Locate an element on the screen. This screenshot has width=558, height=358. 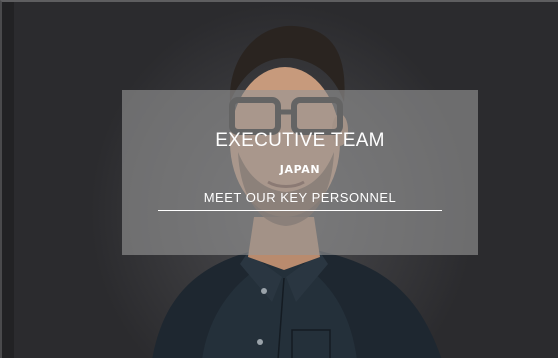
section-title: EXECUTIVE TEAM is located at coordinates (300, 140).